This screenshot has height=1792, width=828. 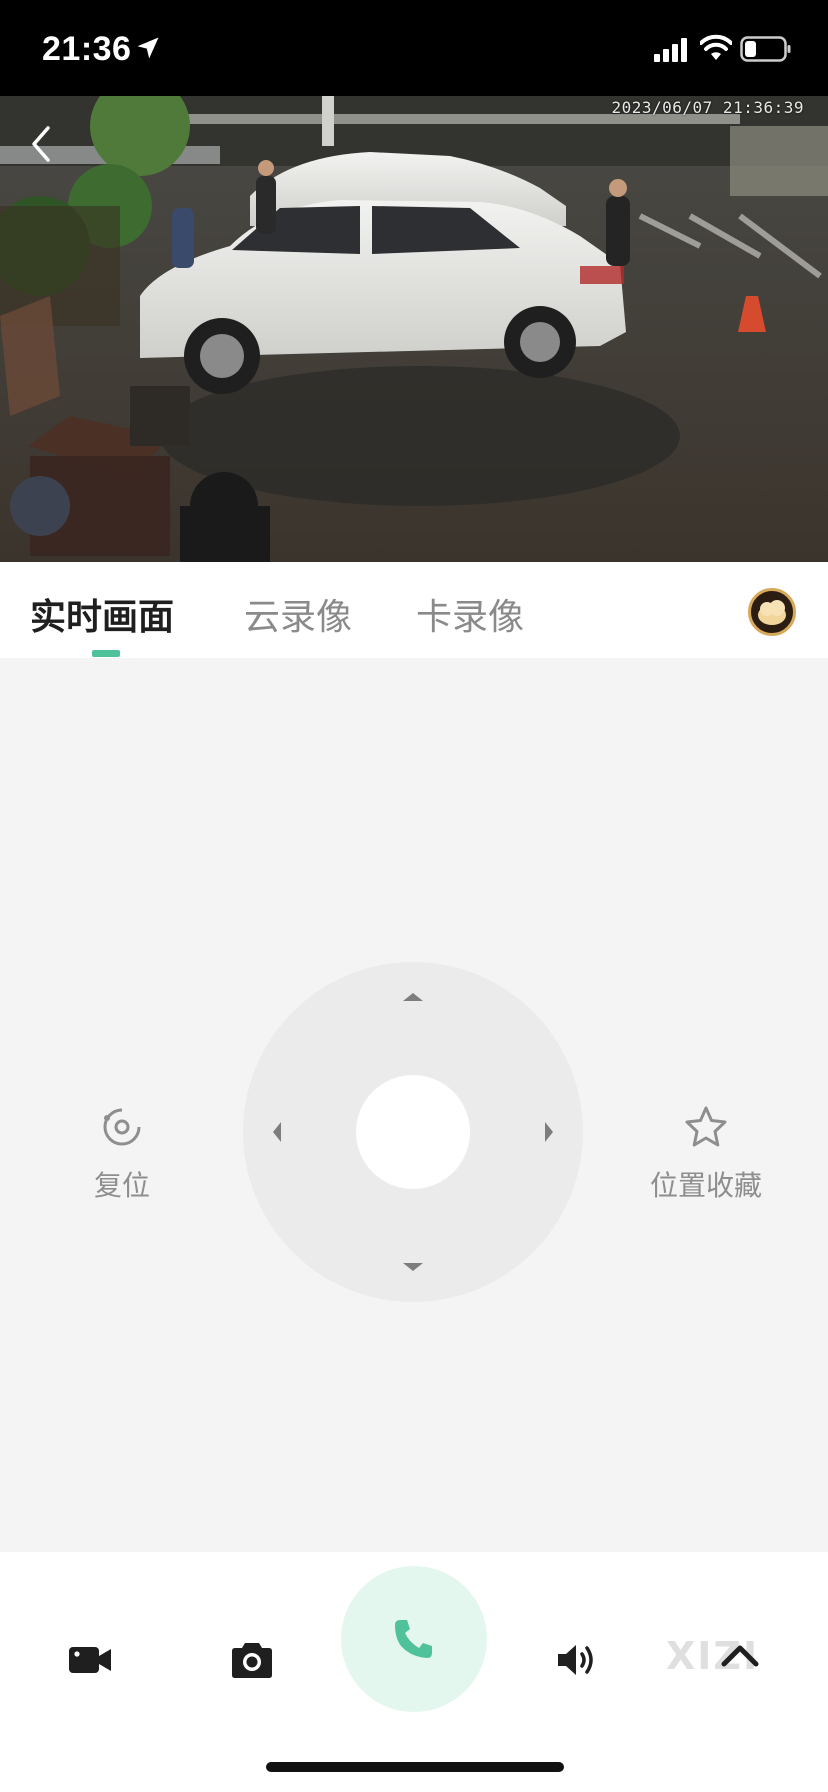 What do you see at coordinates (87, 49) in the screenshot?
I see `status-time: 21:36` at bounding box center [87, 49].